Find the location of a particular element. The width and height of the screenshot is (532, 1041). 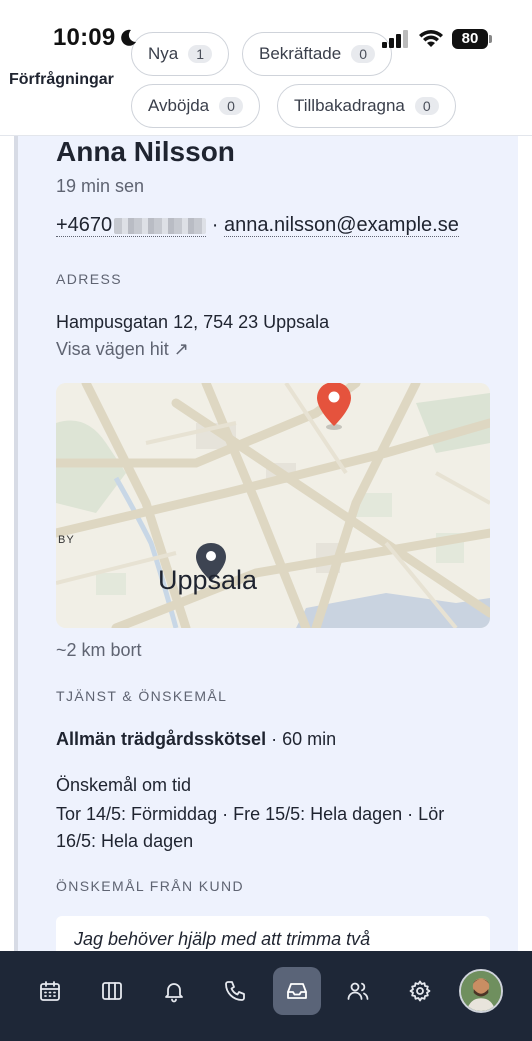

filter-label: Avböjda is located at coordinates (179, 105).